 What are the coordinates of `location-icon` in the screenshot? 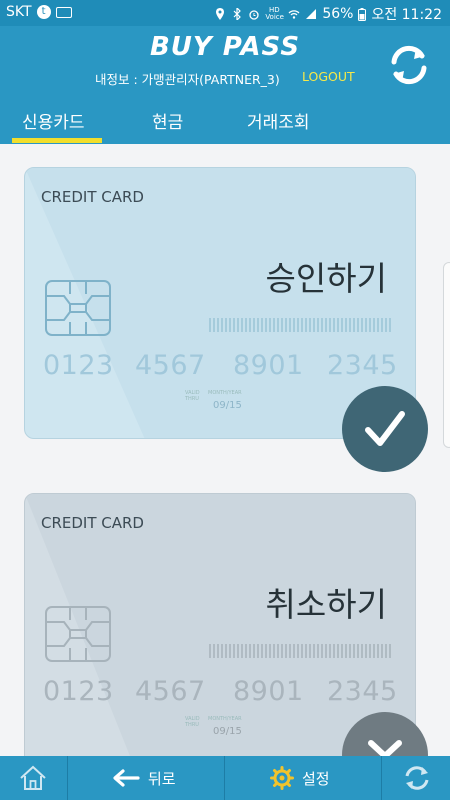 It's located at (220, 14).